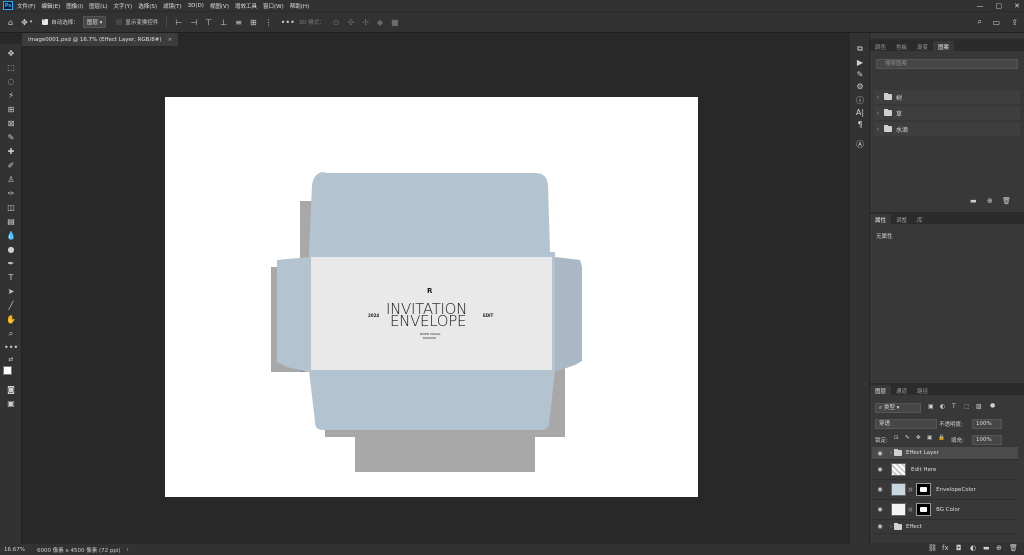  What do you see at coordinates (881, 219) in the screenshot?
I see `tab-properties: 属性` at bounding box center [881, 219].